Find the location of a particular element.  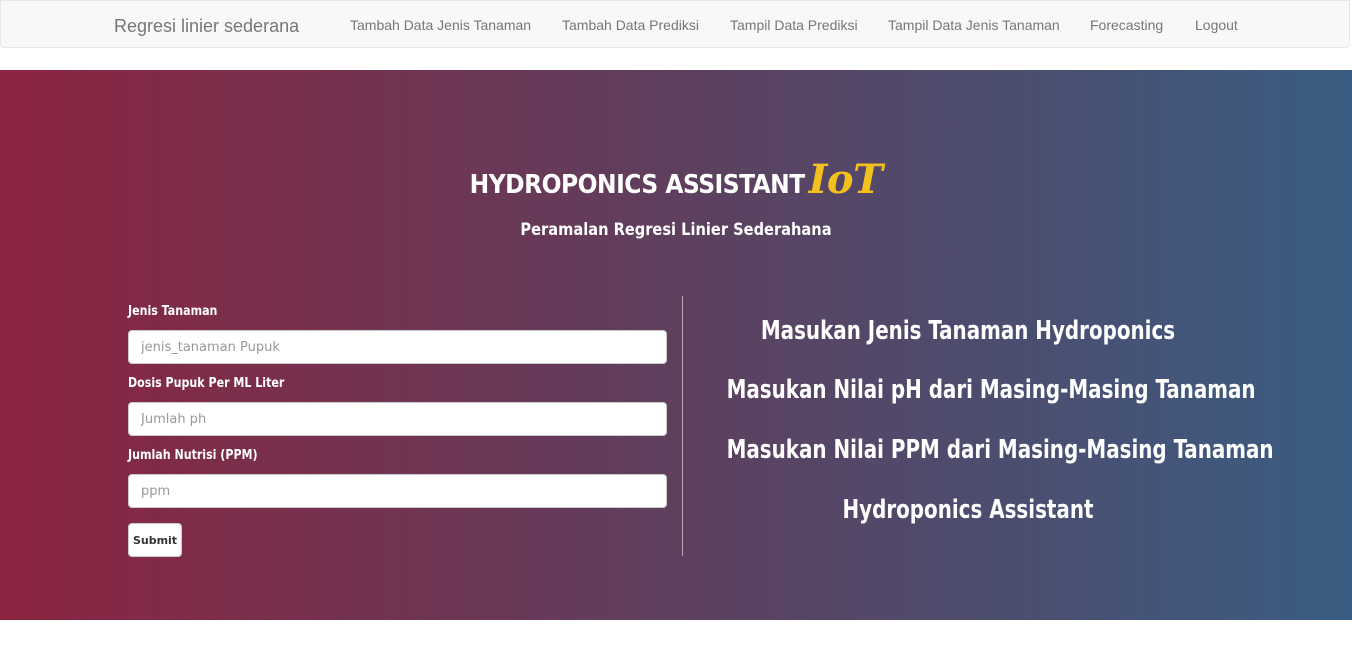

title-text: HYDROPONICS ASSISTANT is located at coordinates (637, 185).